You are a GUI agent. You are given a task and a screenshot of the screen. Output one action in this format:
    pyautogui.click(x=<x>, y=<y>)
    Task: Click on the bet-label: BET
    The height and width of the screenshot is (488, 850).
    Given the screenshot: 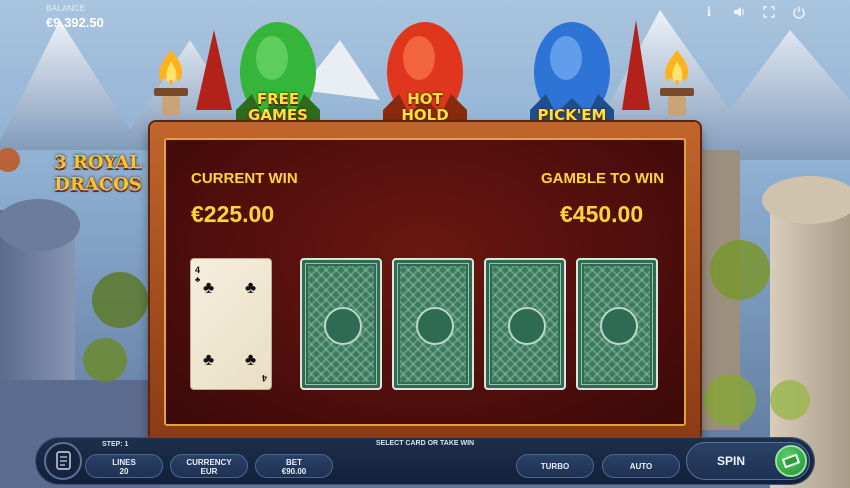 What is the action you would take?
    pyautogui.click(x=294, y=462)
    